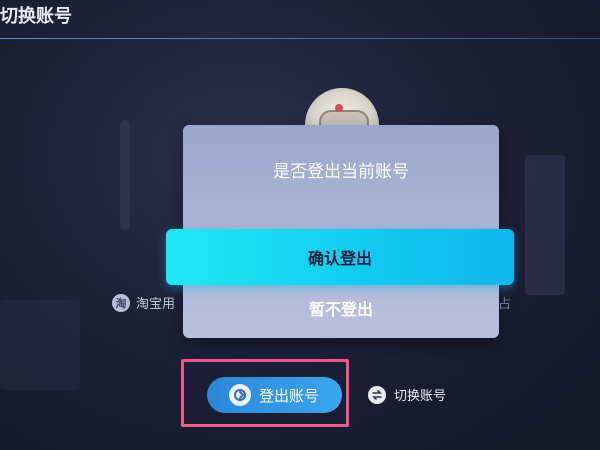 This screenshot has width=600, height=450. I want to click on switch-account-label: 切换账号, so click(420, 396).